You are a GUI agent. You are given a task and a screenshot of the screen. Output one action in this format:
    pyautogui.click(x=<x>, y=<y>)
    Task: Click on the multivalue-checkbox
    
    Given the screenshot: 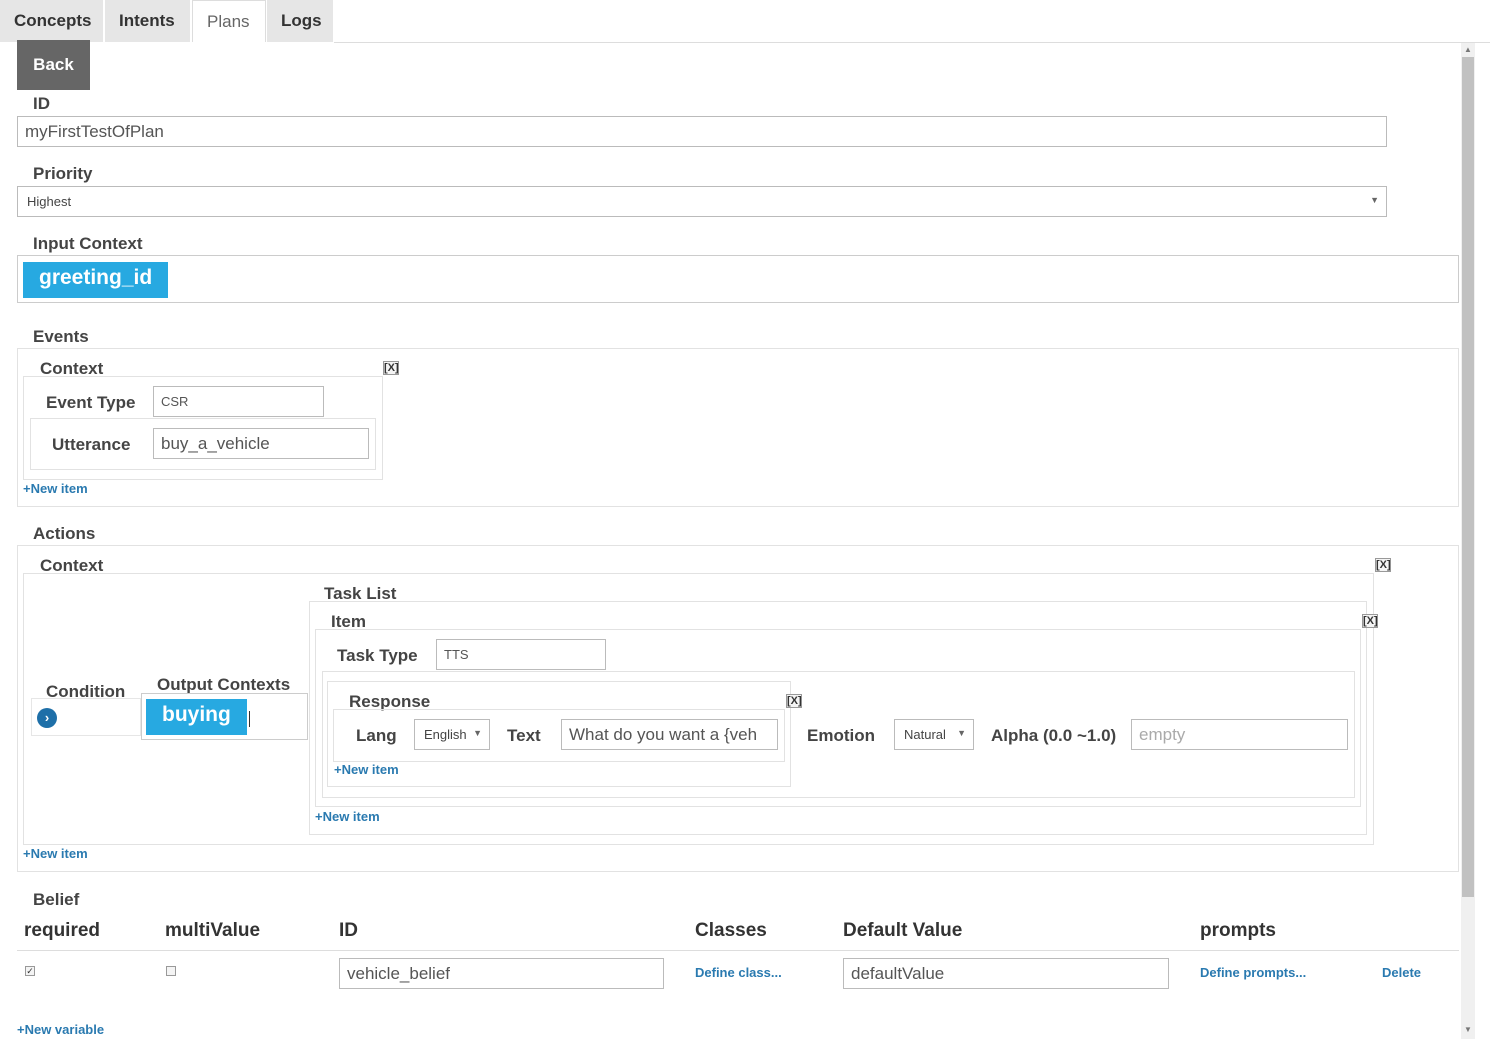 What is the action you would take?
    pyautogui.click(x=171, y=971)
    